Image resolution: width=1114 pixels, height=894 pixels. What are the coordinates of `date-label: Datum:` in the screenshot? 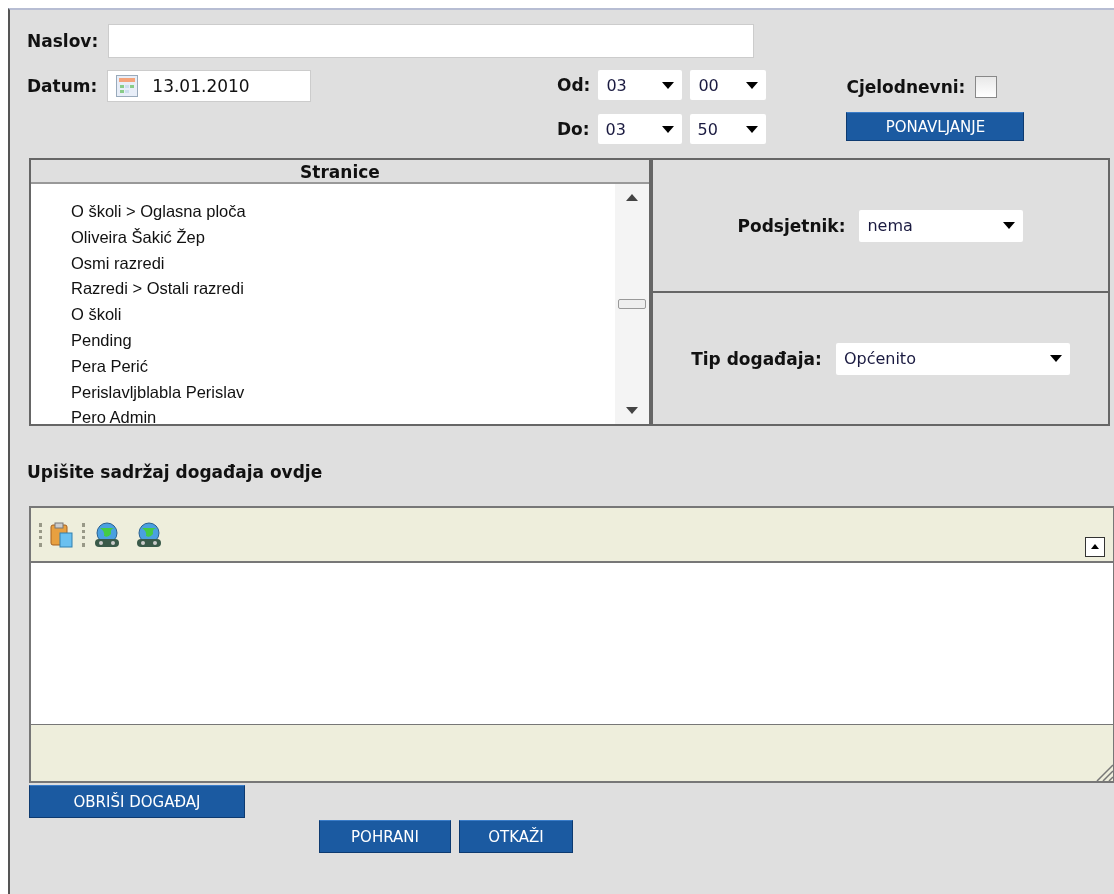 It's located at (62, 86).